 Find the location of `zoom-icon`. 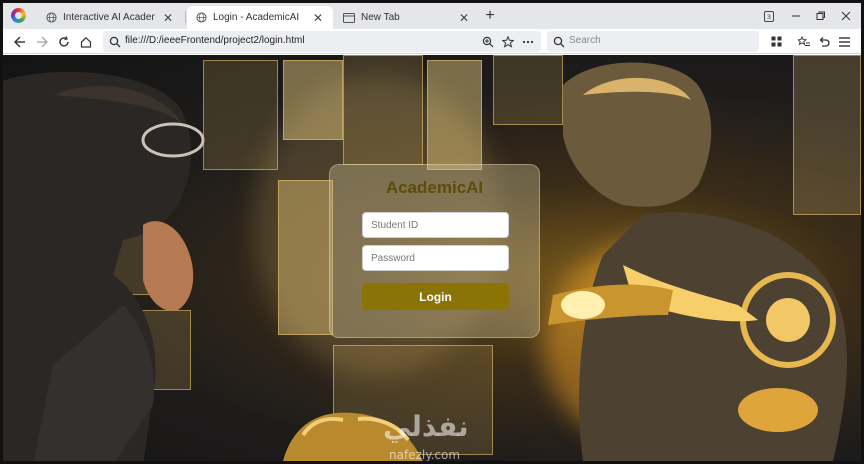

zoom-icon is located at coordinates (488, 41).